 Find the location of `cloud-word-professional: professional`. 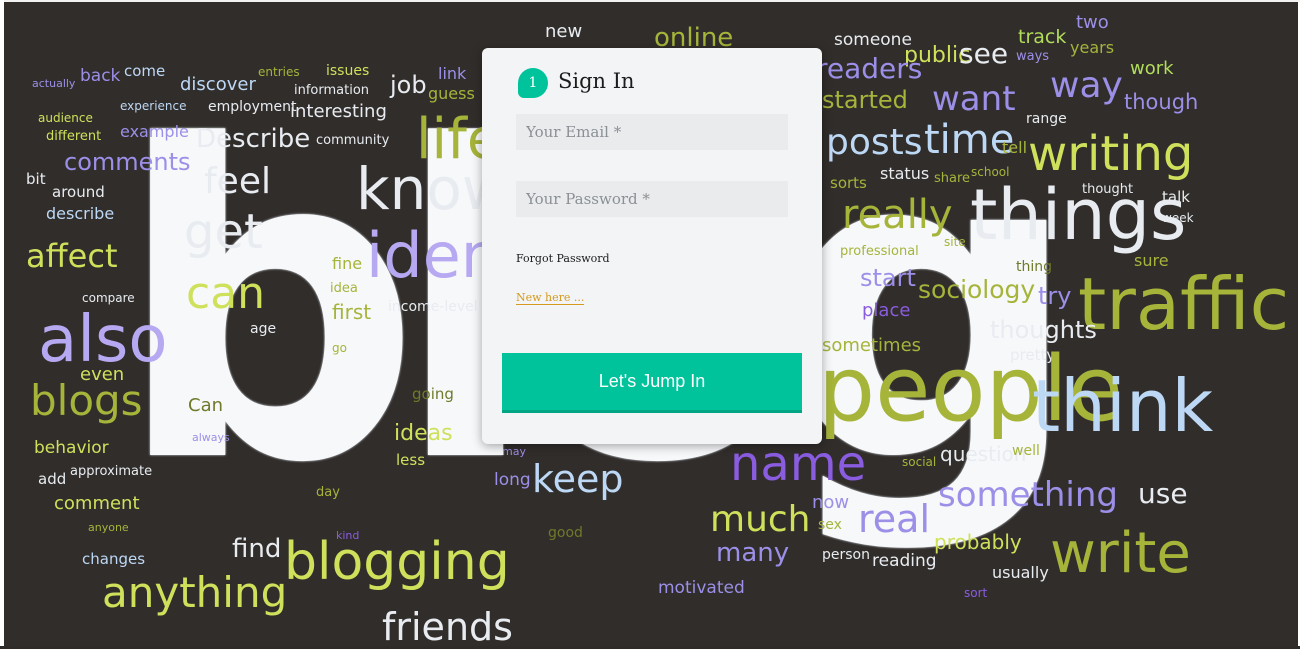

cloud-word-professional: professional is located at coordinates (879, 251).